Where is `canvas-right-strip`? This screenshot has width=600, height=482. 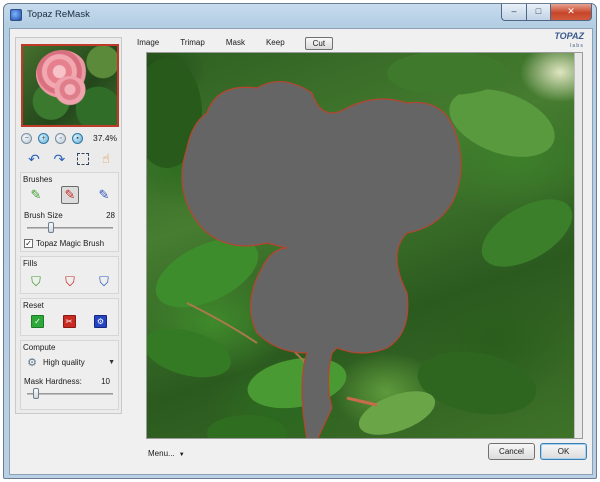
canvas-right-strip is located at coordinates (578, 245).